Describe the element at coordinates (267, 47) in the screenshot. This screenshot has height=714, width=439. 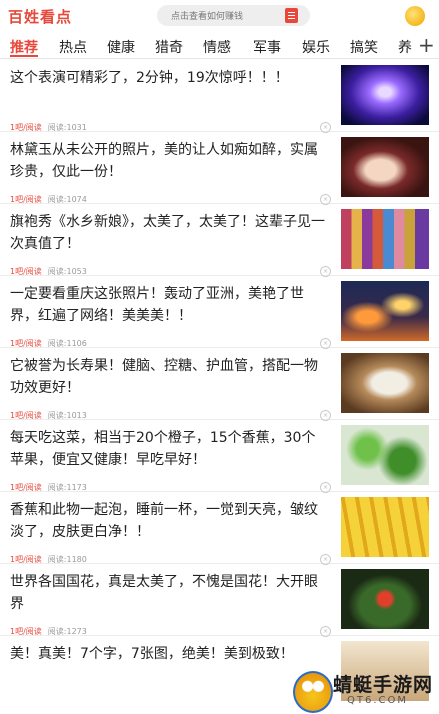
I see `tab-military: 军事` at that location.